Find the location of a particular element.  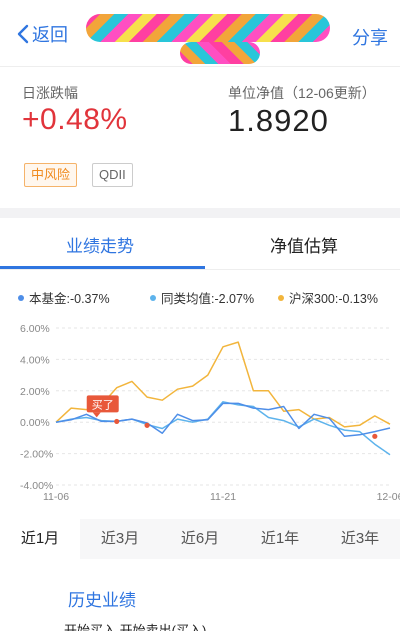

period-1y: 近1年 is located at coordinates (280, 539).